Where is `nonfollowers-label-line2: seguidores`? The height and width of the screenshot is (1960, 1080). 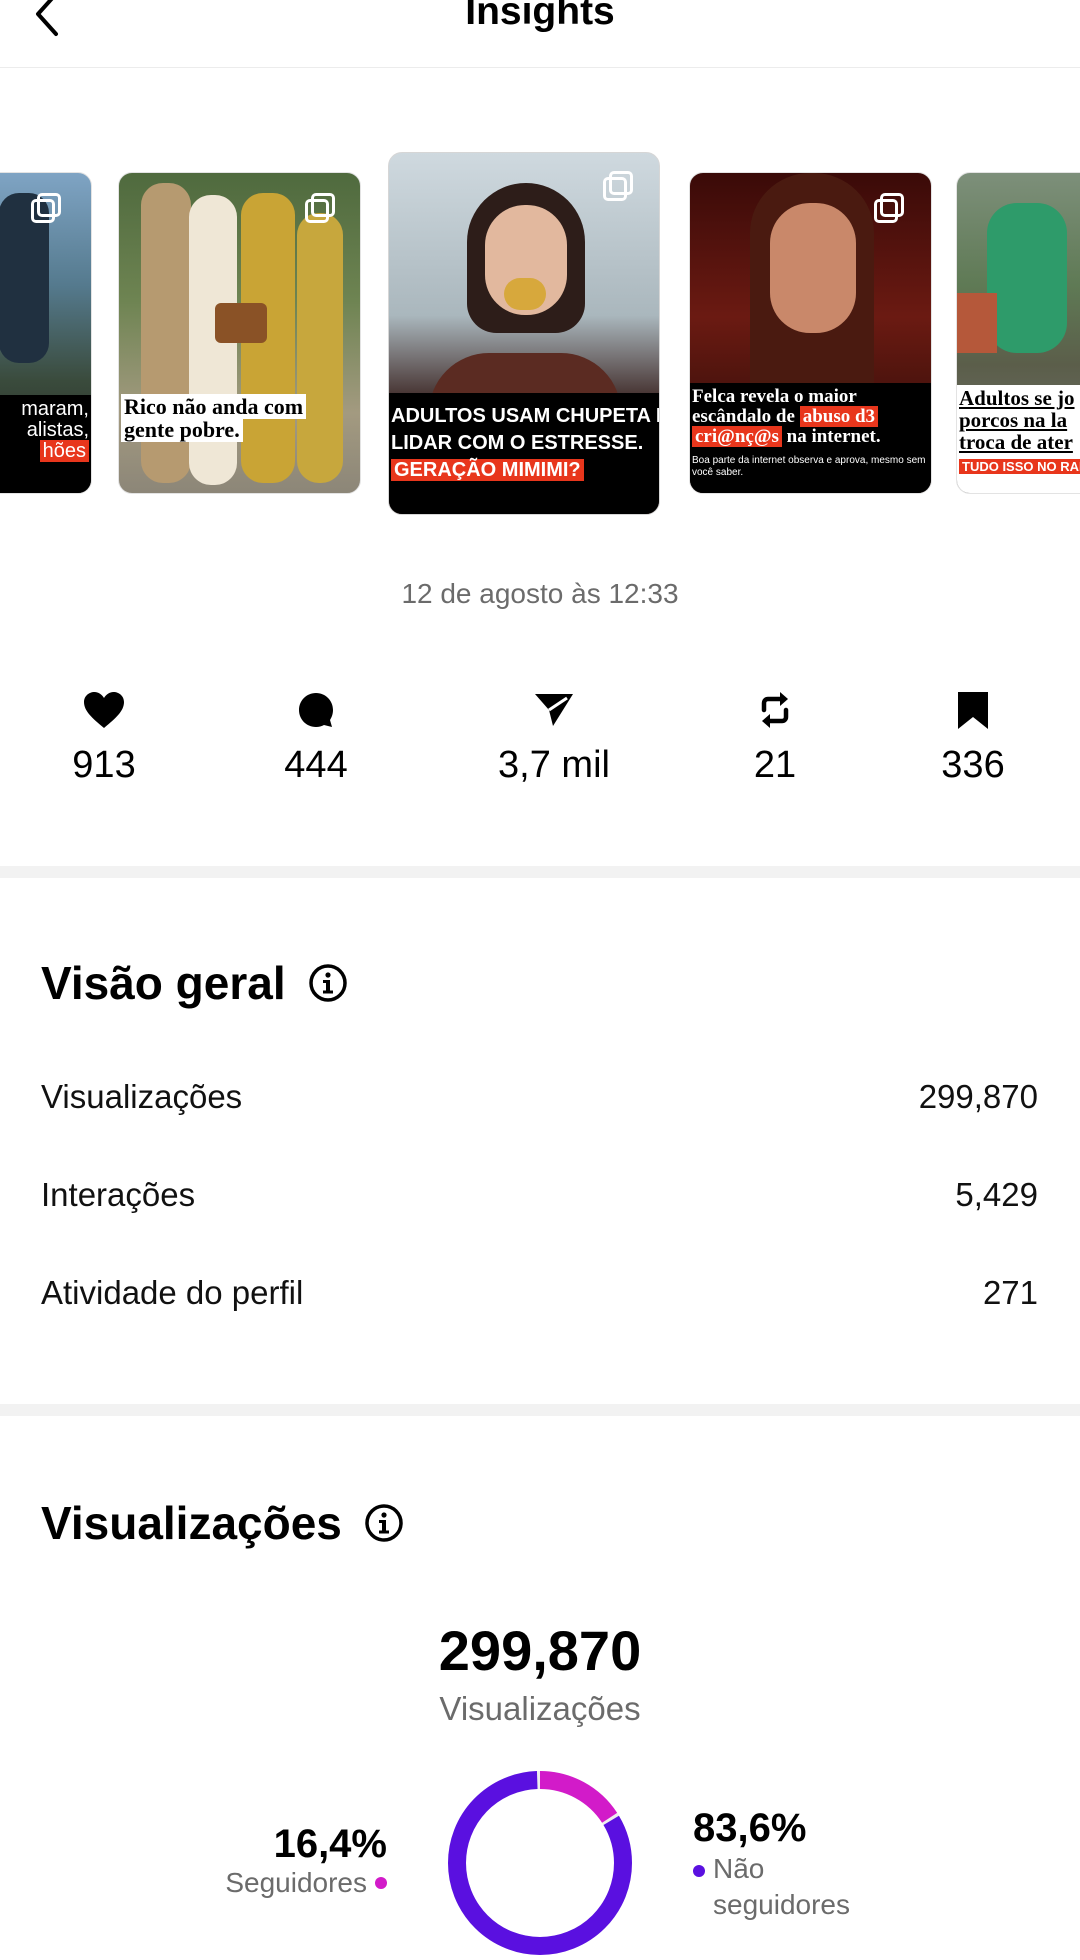 nonfollowers-label-line2: seguidores is located at coordinates (781, 1905).